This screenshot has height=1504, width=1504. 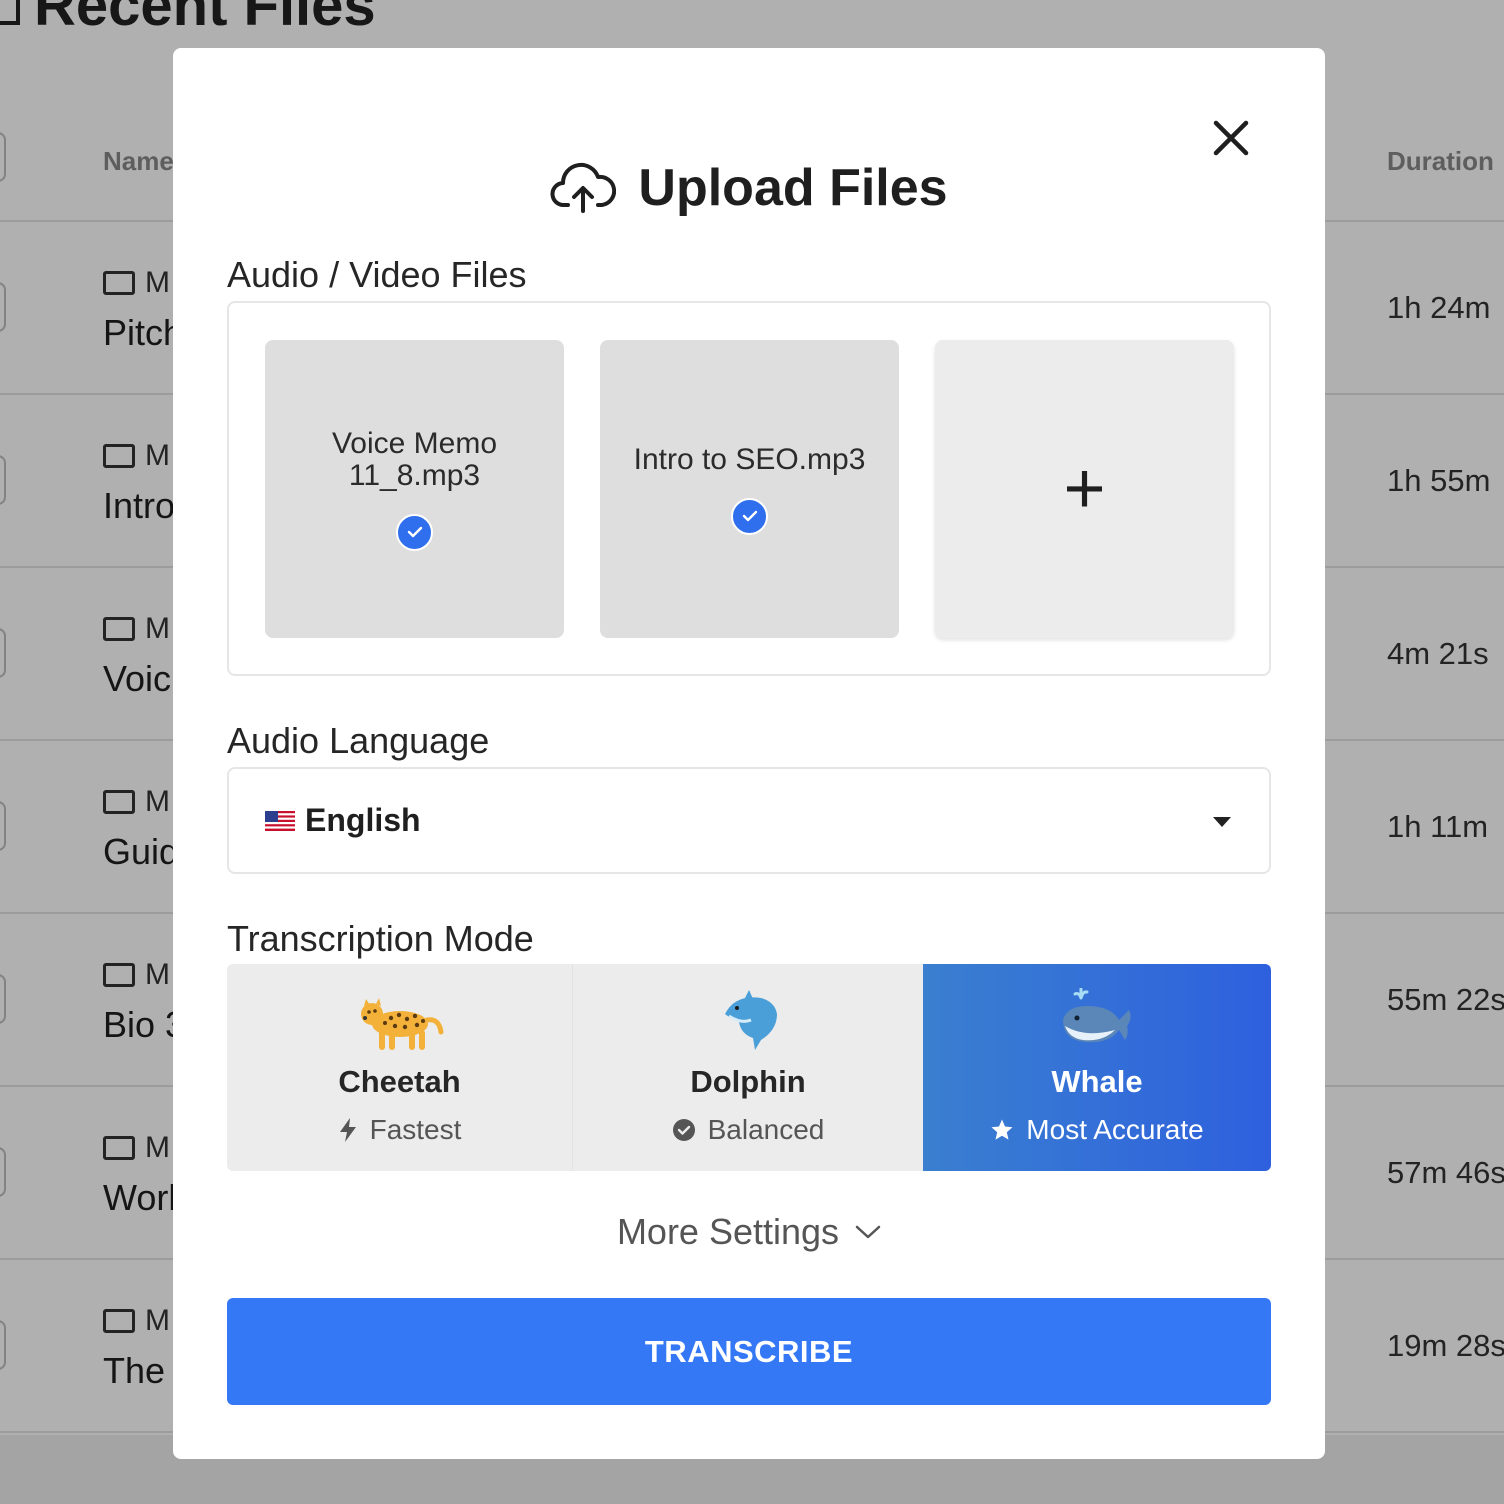 I want to click on mode-subtitle: Most Accurate, so click(x=1097, y=1130).